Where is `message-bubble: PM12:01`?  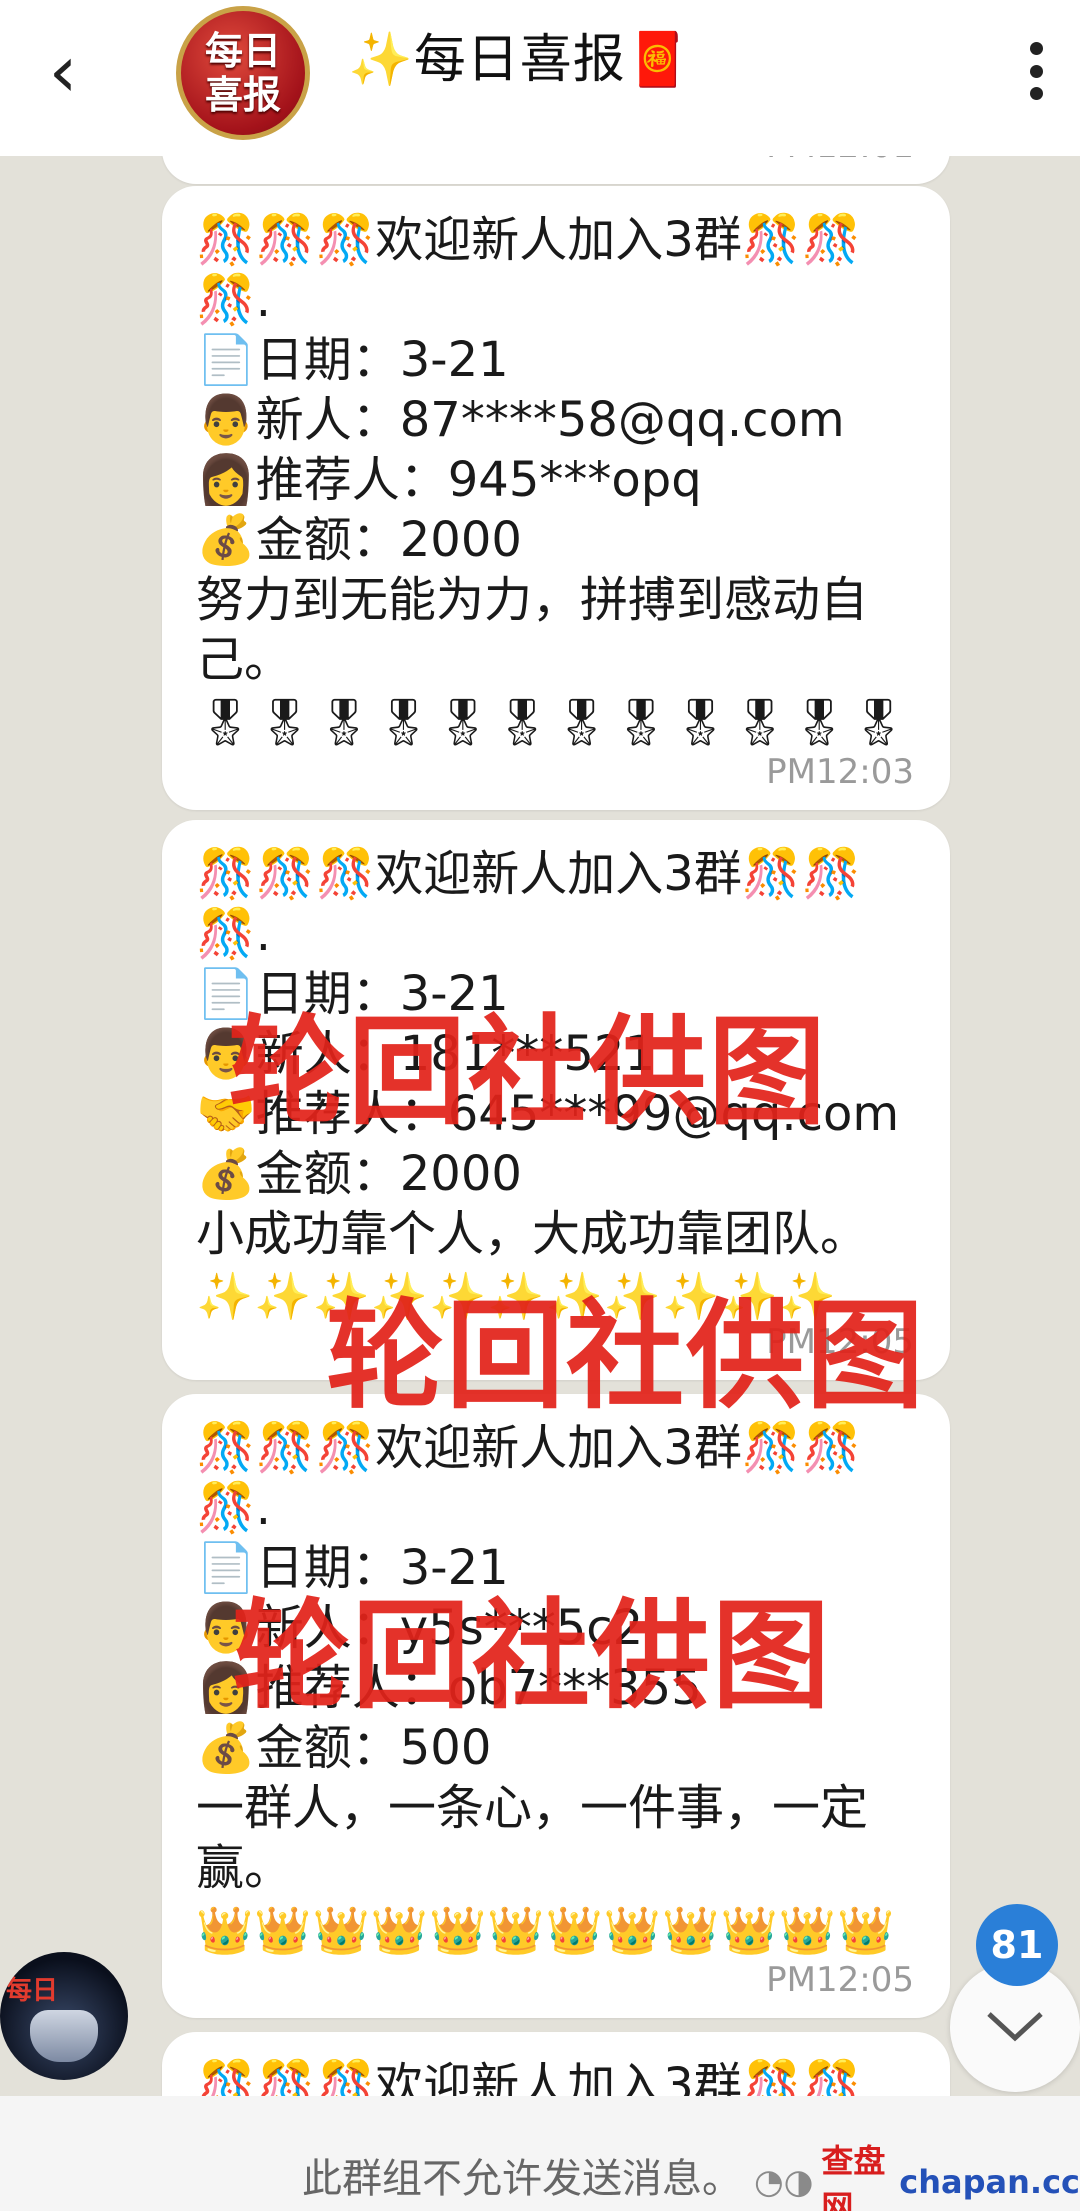
message-bubble: PM12:01 is located at coordinates (556, 170).